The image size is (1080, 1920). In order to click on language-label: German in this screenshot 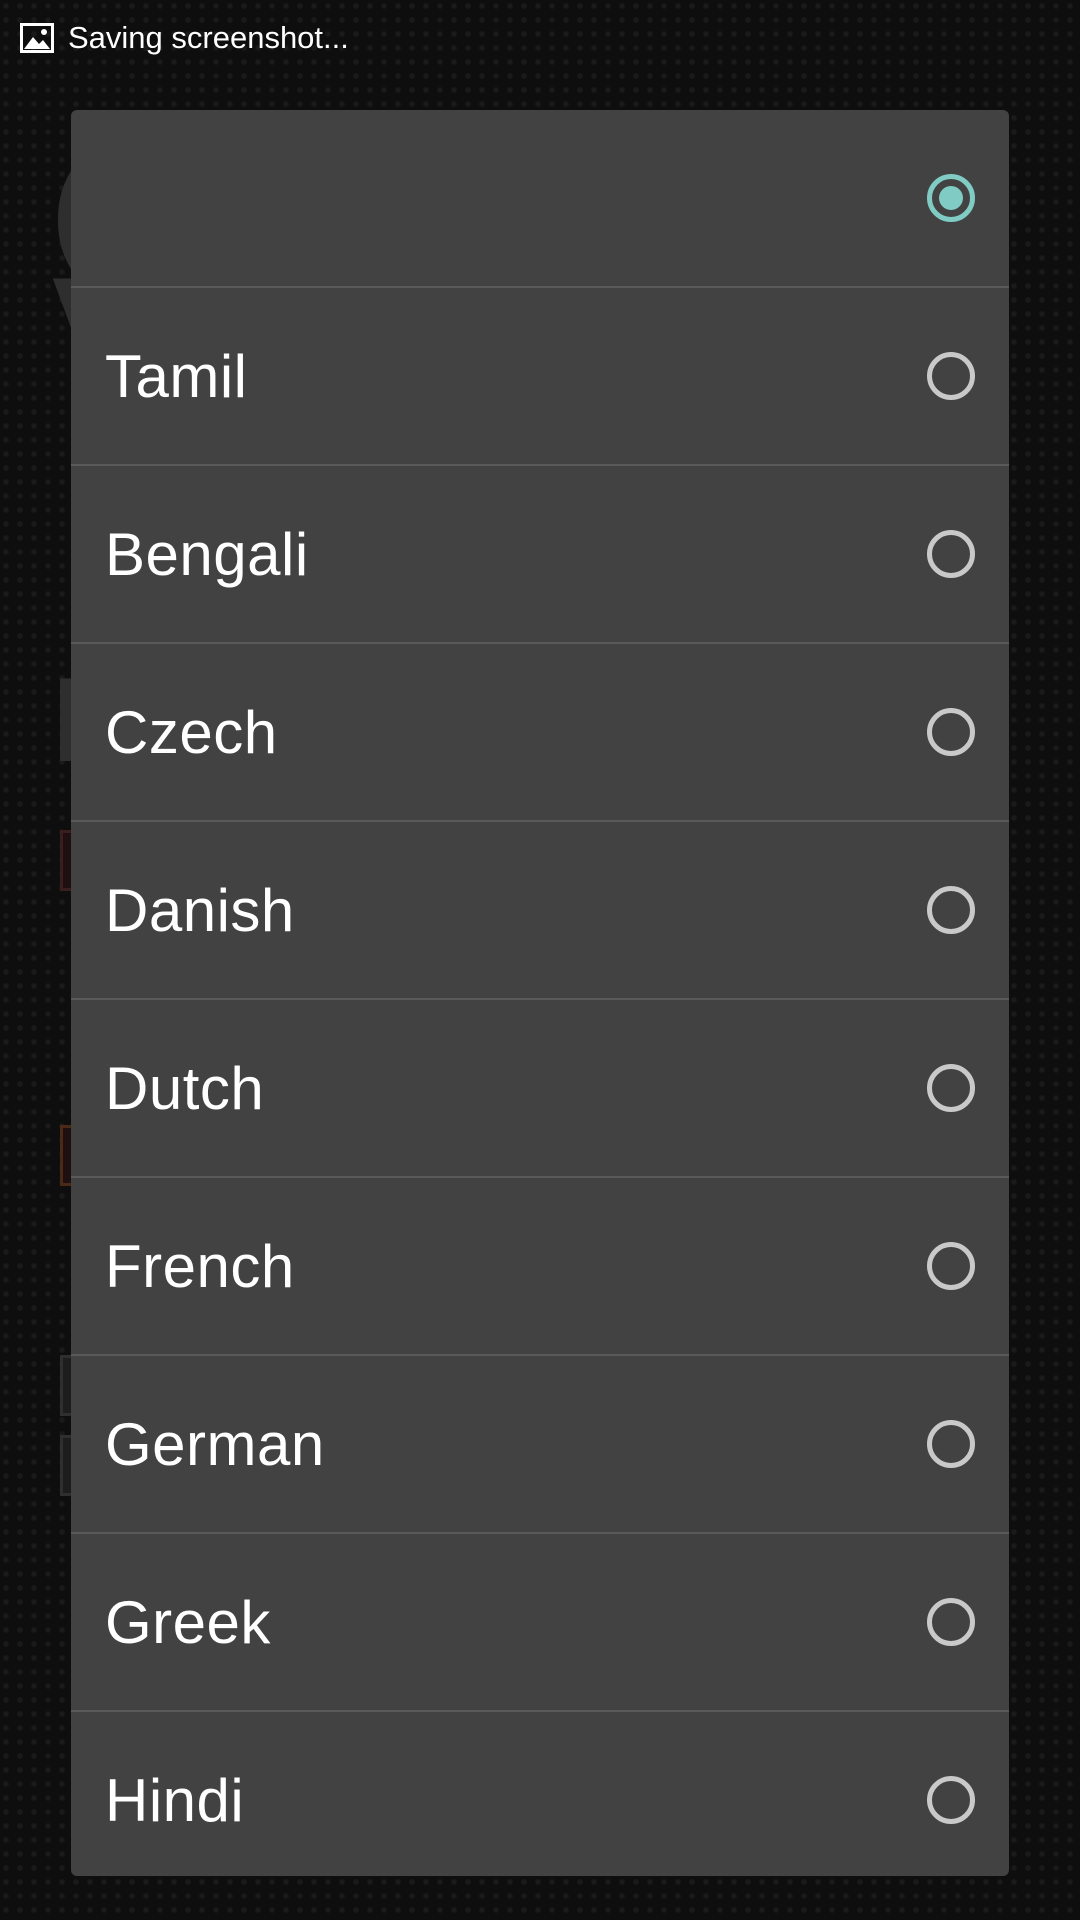, I will do `click(215, 1444)`.